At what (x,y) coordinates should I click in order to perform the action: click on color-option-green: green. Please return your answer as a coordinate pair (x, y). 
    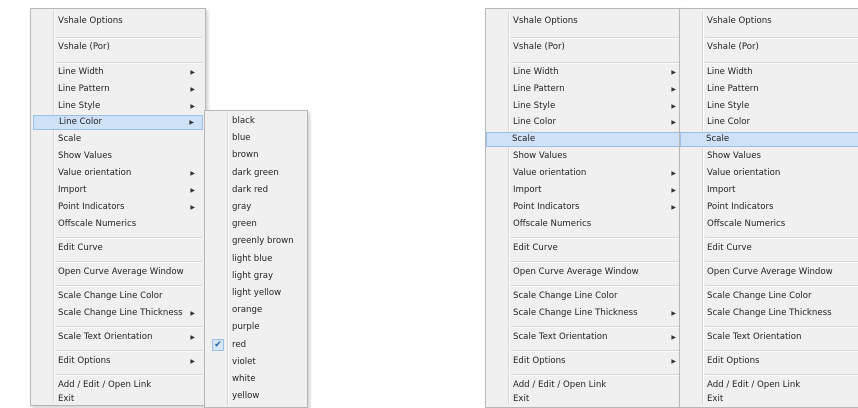
    Looking at the image, I should click on (256, 224).